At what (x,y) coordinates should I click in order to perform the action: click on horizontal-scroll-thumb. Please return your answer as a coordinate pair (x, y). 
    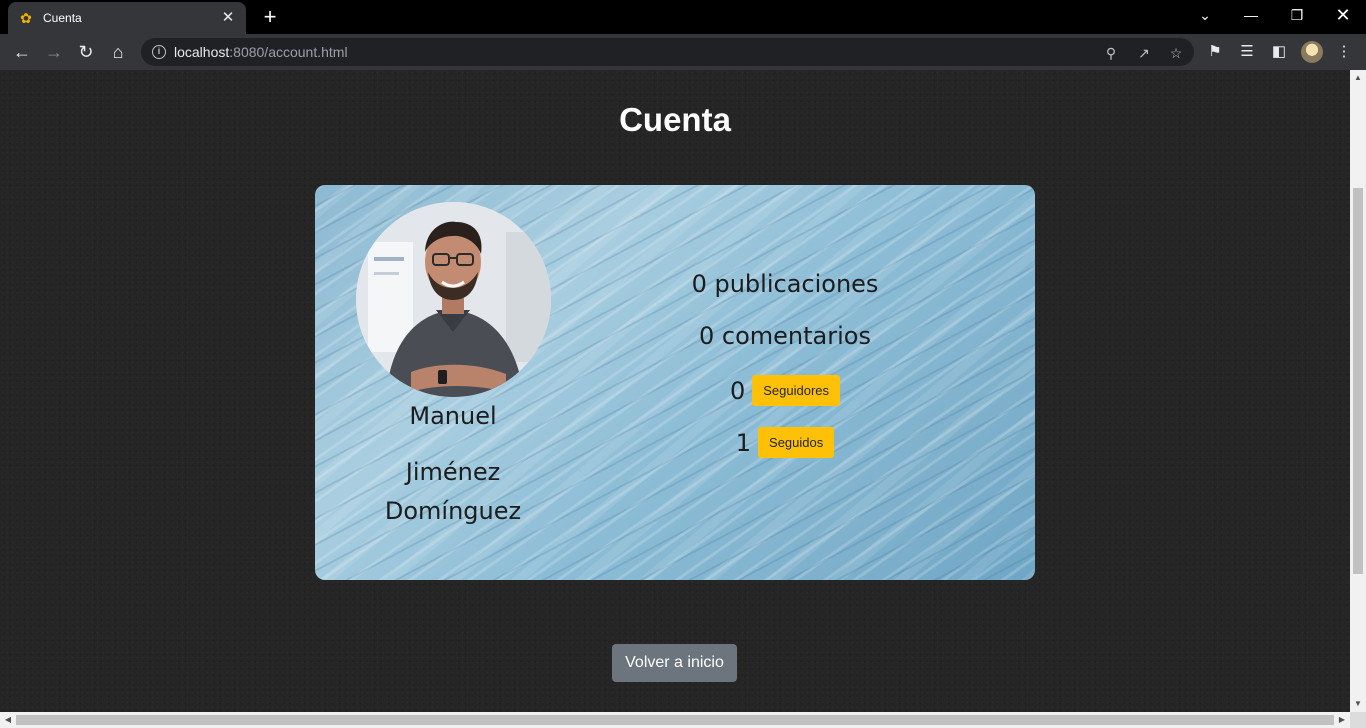
    Looking at the image, I should click on (675, 720).